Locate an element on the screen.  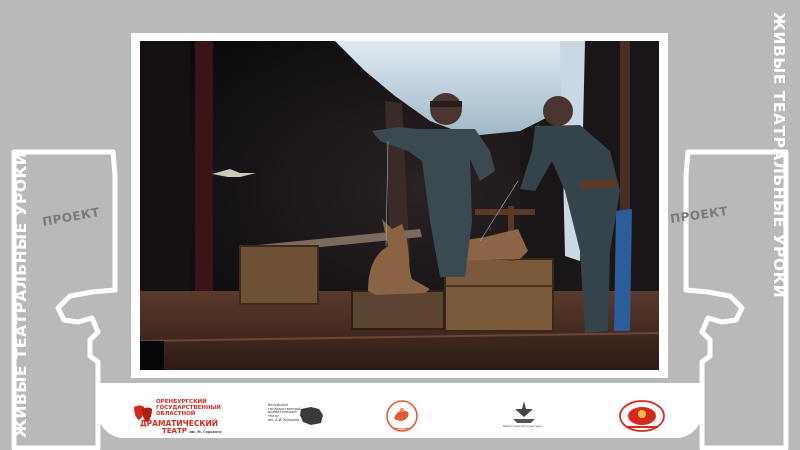
project-title-right: ЖИВЫЕ ТЕАТРАЛЬНЫЕ УРОКИ is located at coordinates (779, 155).